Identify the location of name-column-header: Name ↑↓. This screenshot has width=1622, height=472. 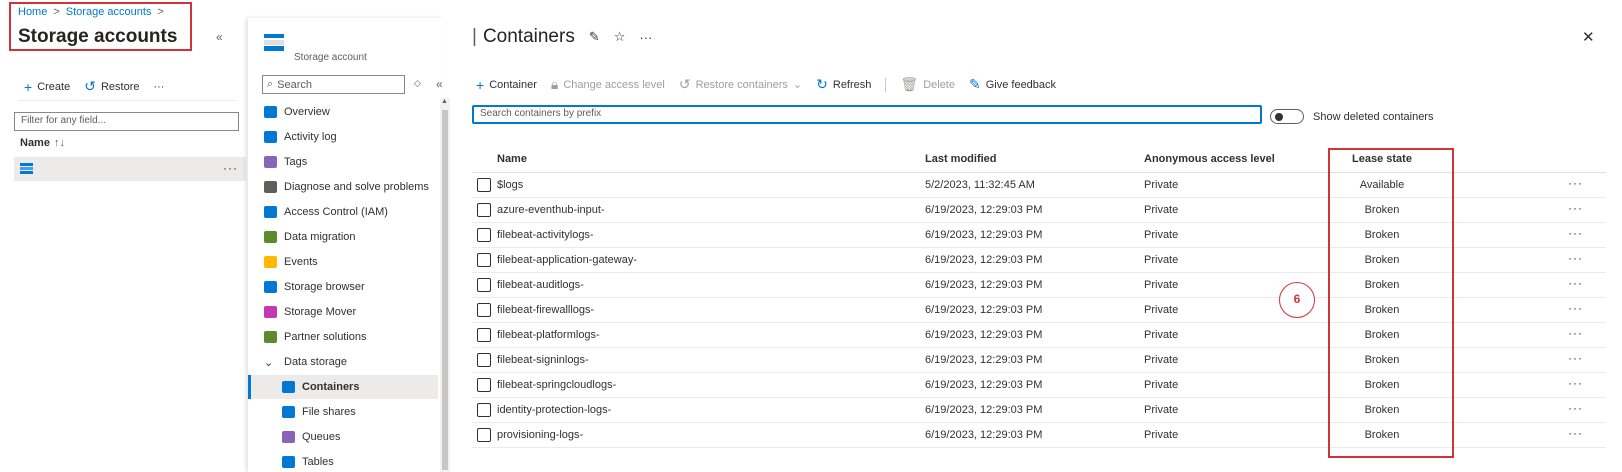
(42, 143).